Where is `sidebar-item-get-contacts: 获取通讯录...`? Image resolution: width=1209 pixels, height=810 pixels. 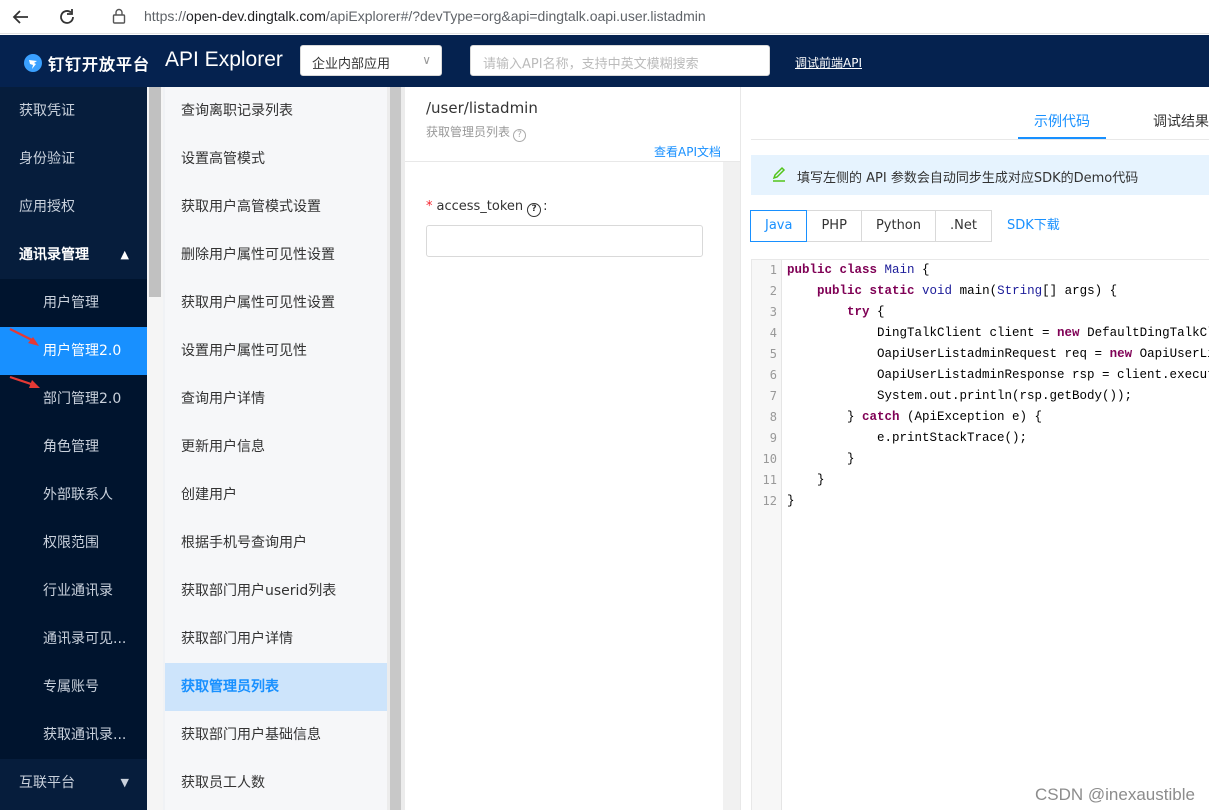 sidebar-item-get-contacts: 获取通讯录... is located at coordinates (73, 735).